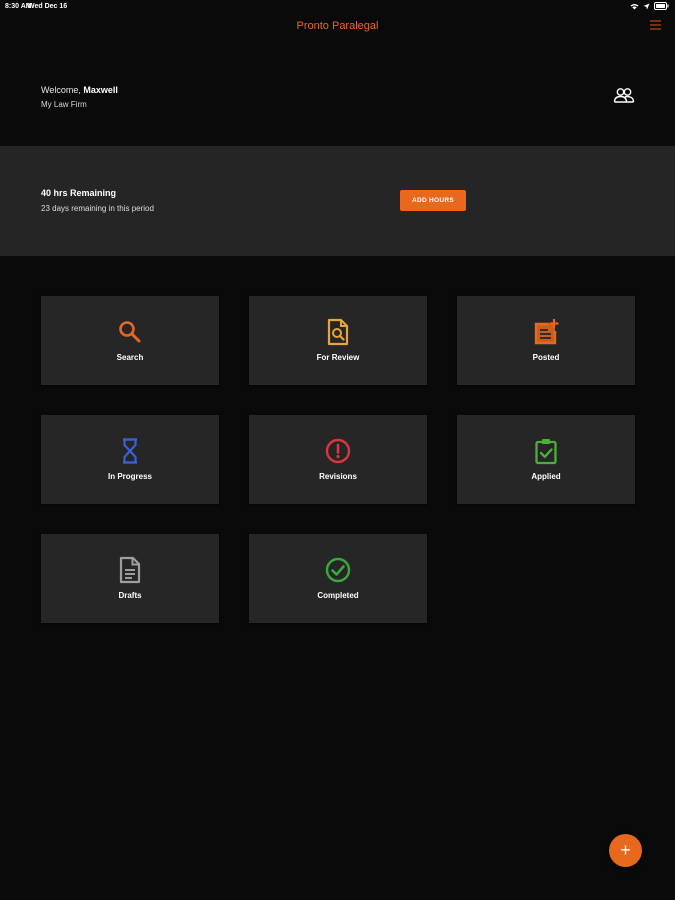 This screenshot has height=900, width=675. What do you see at coordinates (97, 208) in the screenshot?
I see `days-remaining: 23 days remaining in this period` at bounding box center [97, 208].